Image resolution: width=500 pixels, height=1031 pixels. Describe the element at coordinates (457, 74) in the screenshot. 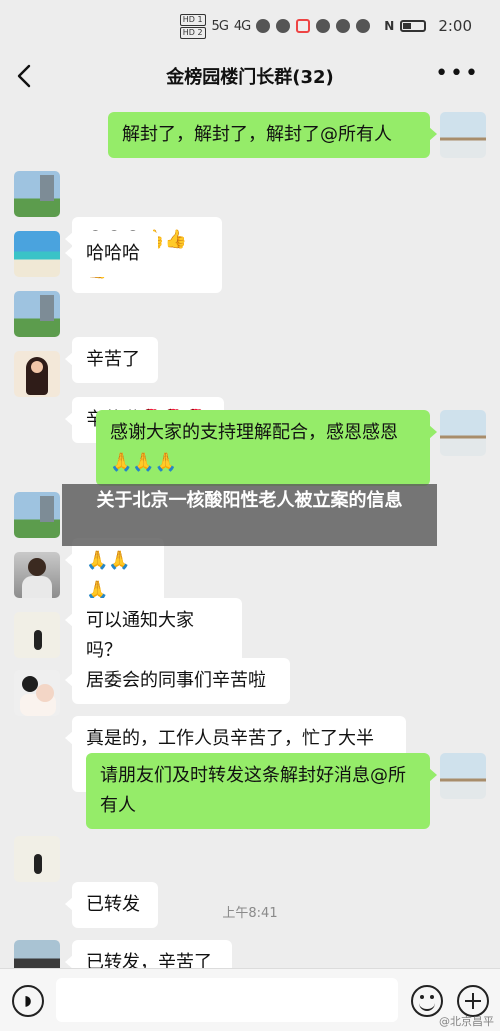

I see `more-icon: •••` at that location.